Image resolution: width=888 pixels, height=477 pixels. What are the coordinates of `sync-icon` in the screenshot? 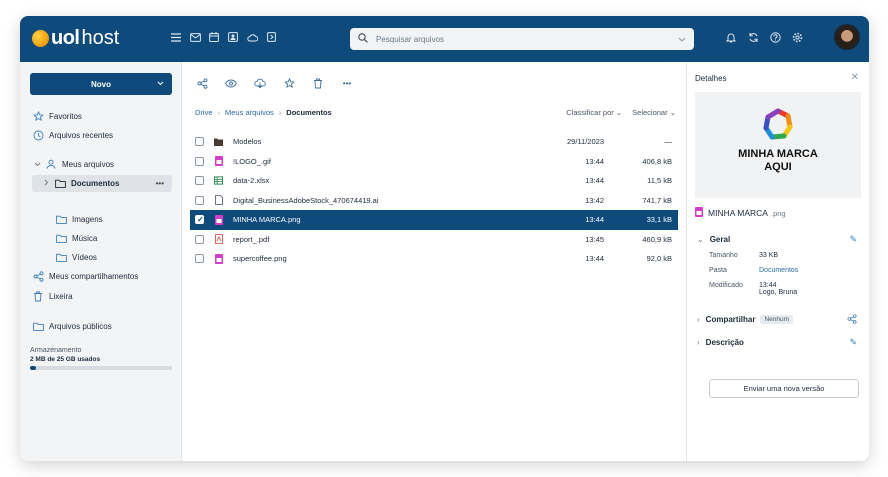 It's located at (753, 37).